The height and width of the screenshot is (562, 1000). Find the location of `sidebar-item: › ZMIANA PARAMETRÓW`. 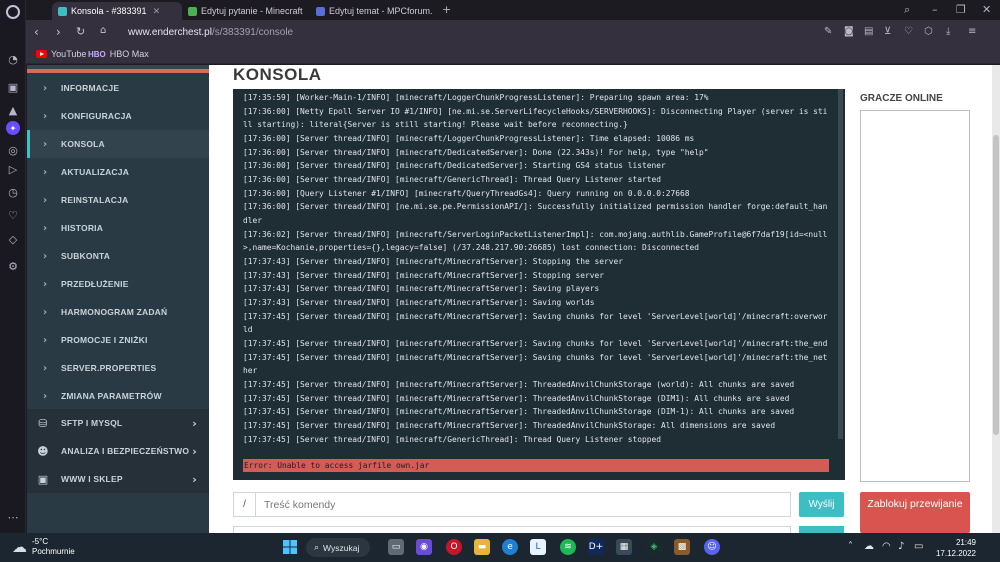

sidebar-item: › ZMIANA PARAMETRÓW is located at coordinates (118, 396).